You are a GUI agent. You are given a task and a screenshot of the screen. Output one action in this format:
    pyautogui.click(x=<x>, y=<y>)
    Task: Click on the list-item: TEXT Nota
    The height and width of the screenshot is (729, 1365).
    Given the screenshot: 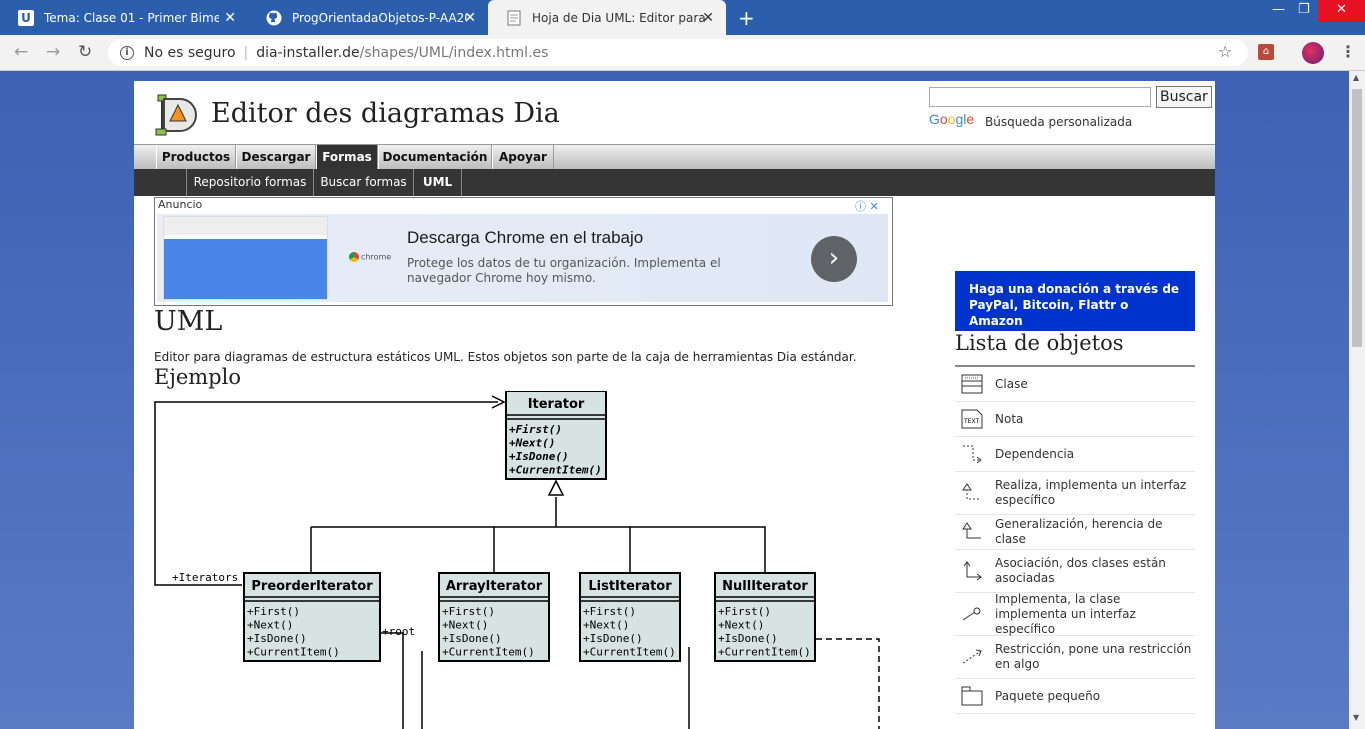 What is the action you would take?
    pyautogui.click(x=1075, y=419)
    